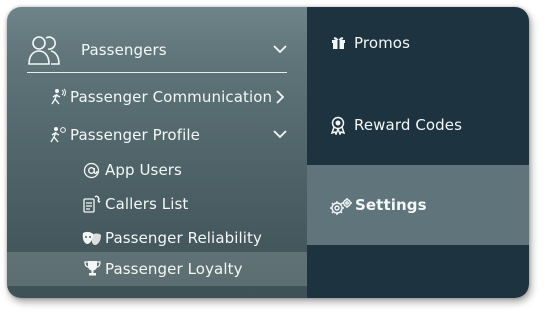 This screenshot has width=553, height=321. What do you see at coordinates (171, 97) in the screenshot?
I see `passenger-communication-label: Passenger Communication` at bounding box center [171, 97].